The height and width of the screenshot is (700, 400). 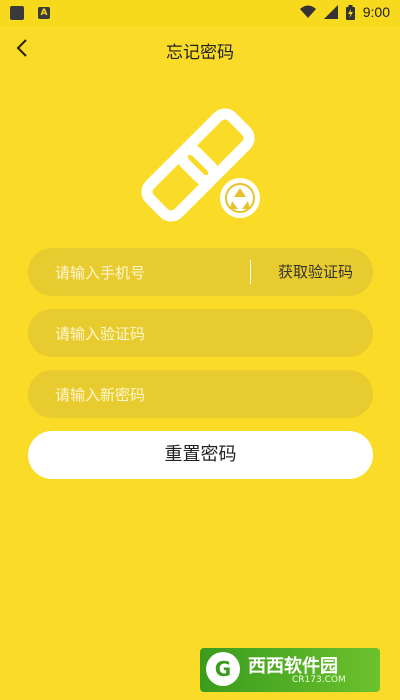 I want to click on top-bar: 忘记密码, so click(x=200, y=48).